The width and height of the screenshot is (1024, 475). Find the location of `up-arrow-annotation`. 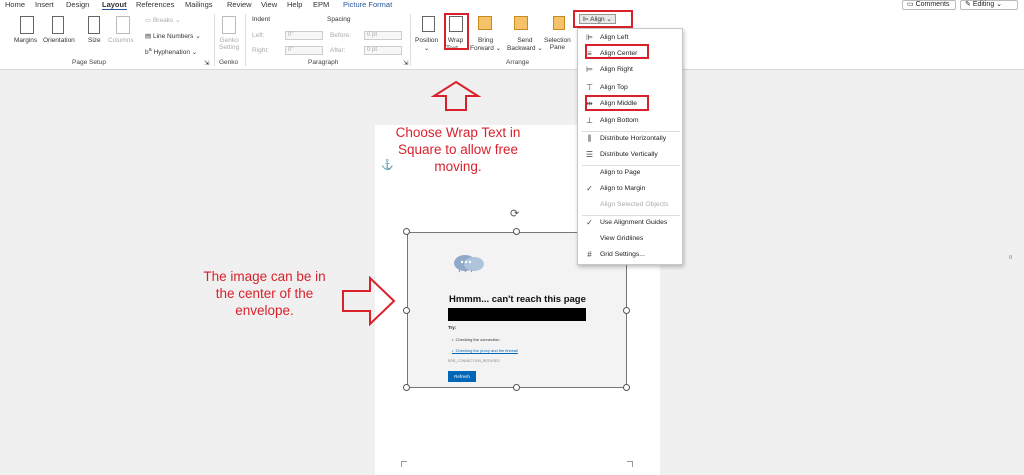

up-arrow-annotation is located at coordinates (456, 95).